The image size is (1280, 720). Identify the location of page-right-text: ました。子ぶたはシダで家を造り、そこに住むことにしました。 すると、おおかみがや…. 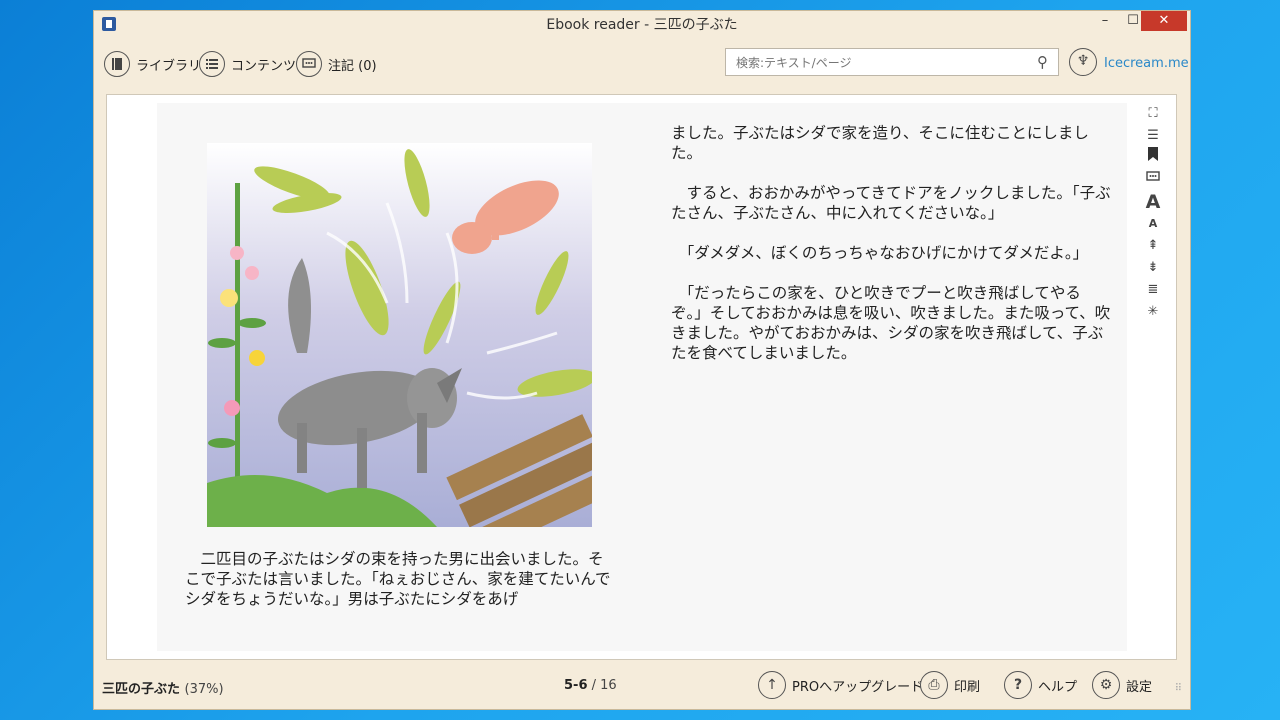
(891, 253).